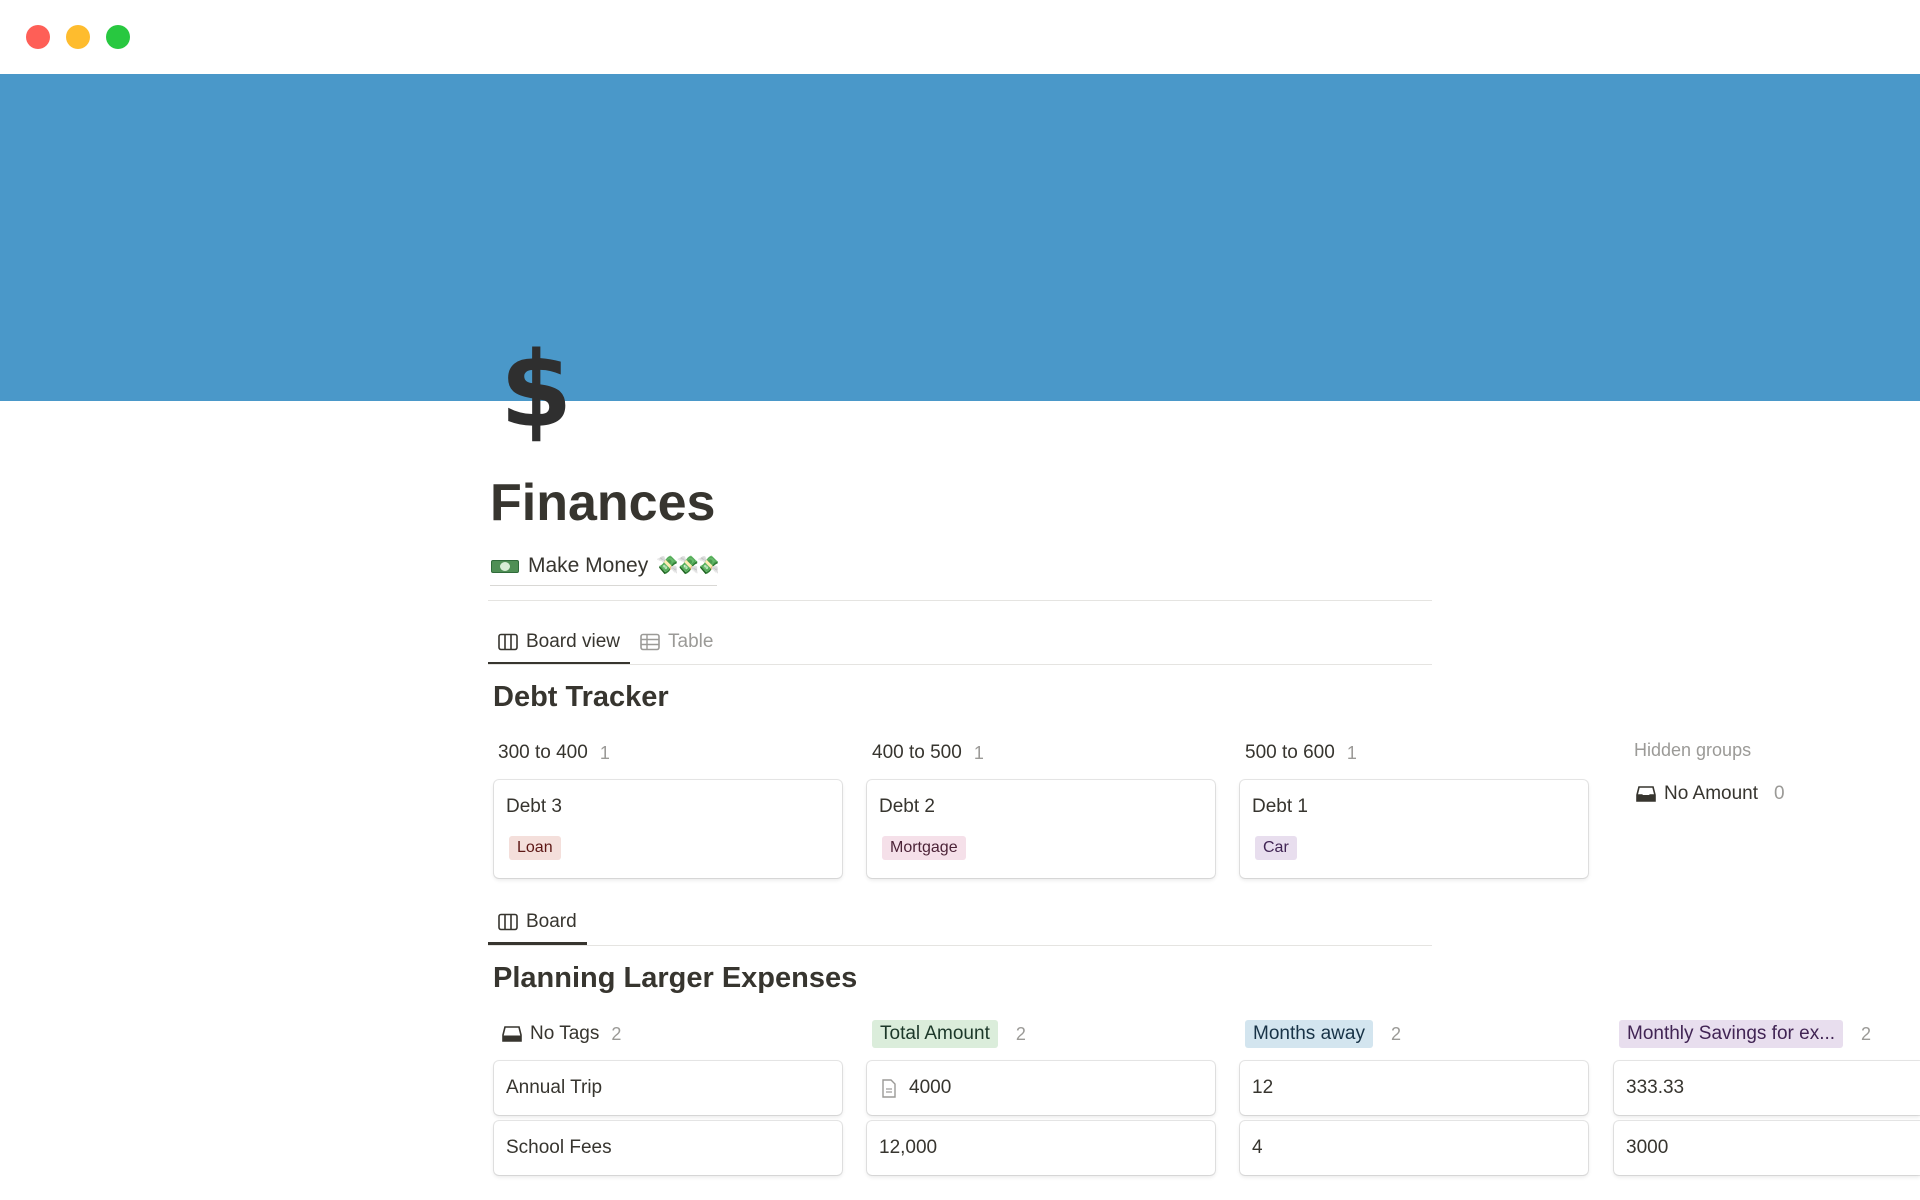  I want to click on document-icon, so click(889, 1088).